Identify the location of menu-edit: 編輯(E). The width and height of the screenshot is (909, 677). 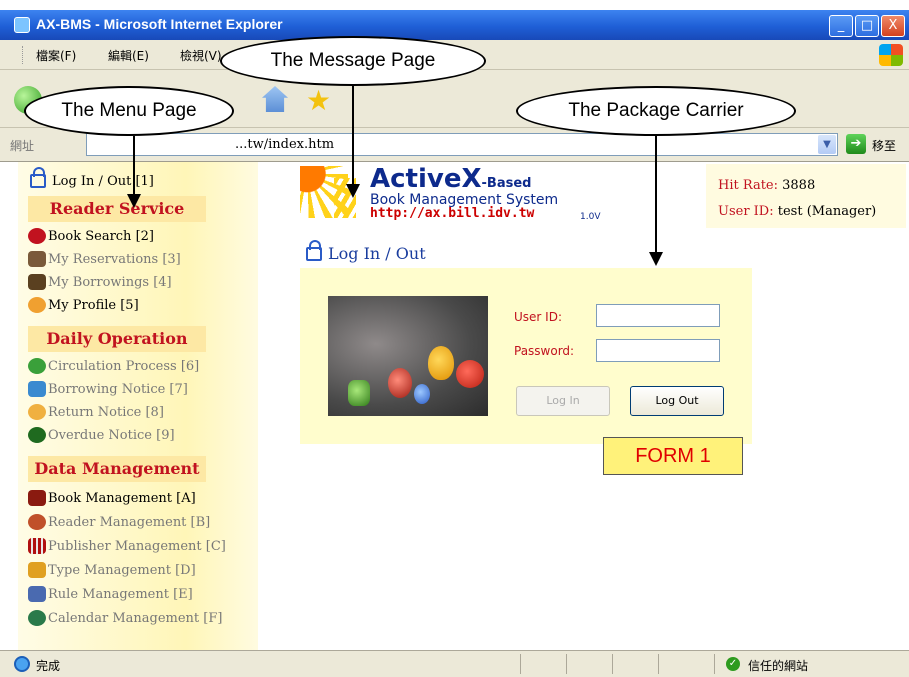
(128, 55).